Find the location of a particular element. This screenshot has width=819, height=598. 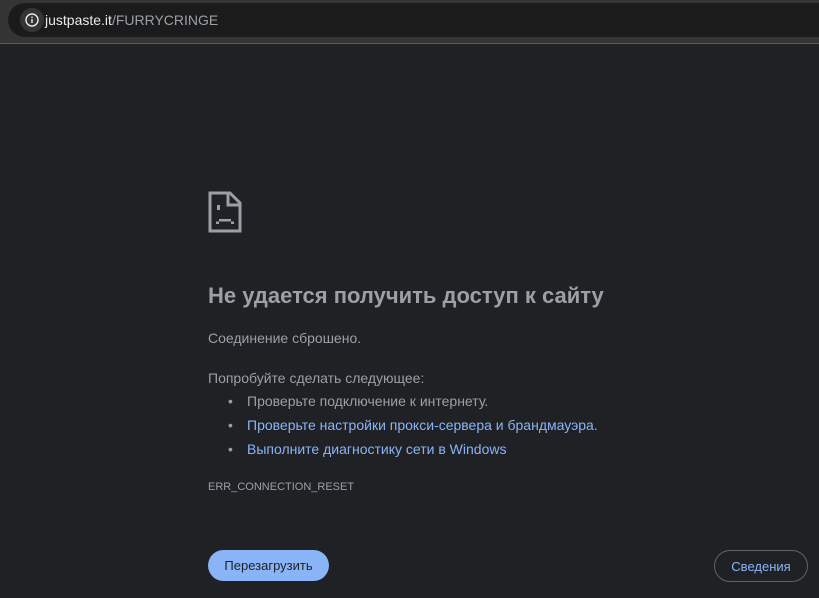

address-bar: justpaste.it/FURRYCRINGE is located at coordinates (413, 20).